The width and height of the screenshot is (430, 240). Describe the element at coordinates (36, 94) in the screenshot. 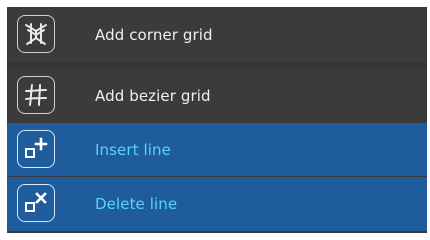

I see `bezier-grid-icon` at that location.